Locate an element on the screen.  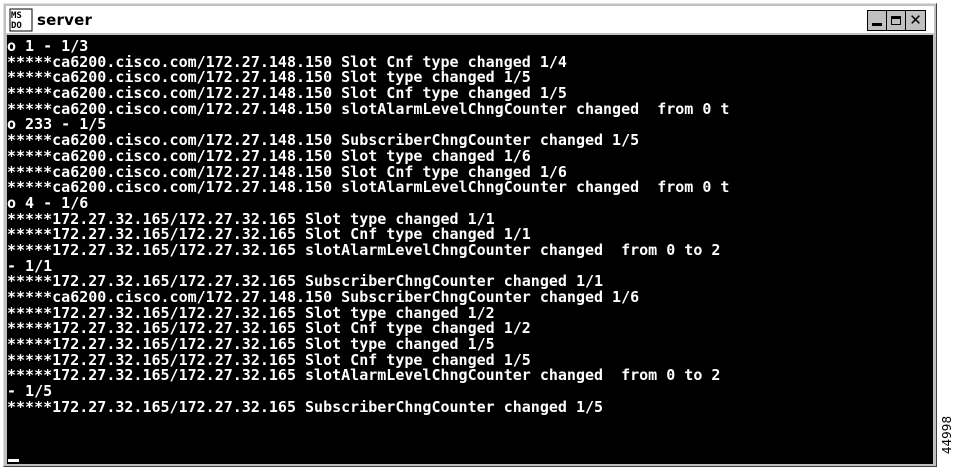
svg-text: DO is located at coordinates (16, 26).